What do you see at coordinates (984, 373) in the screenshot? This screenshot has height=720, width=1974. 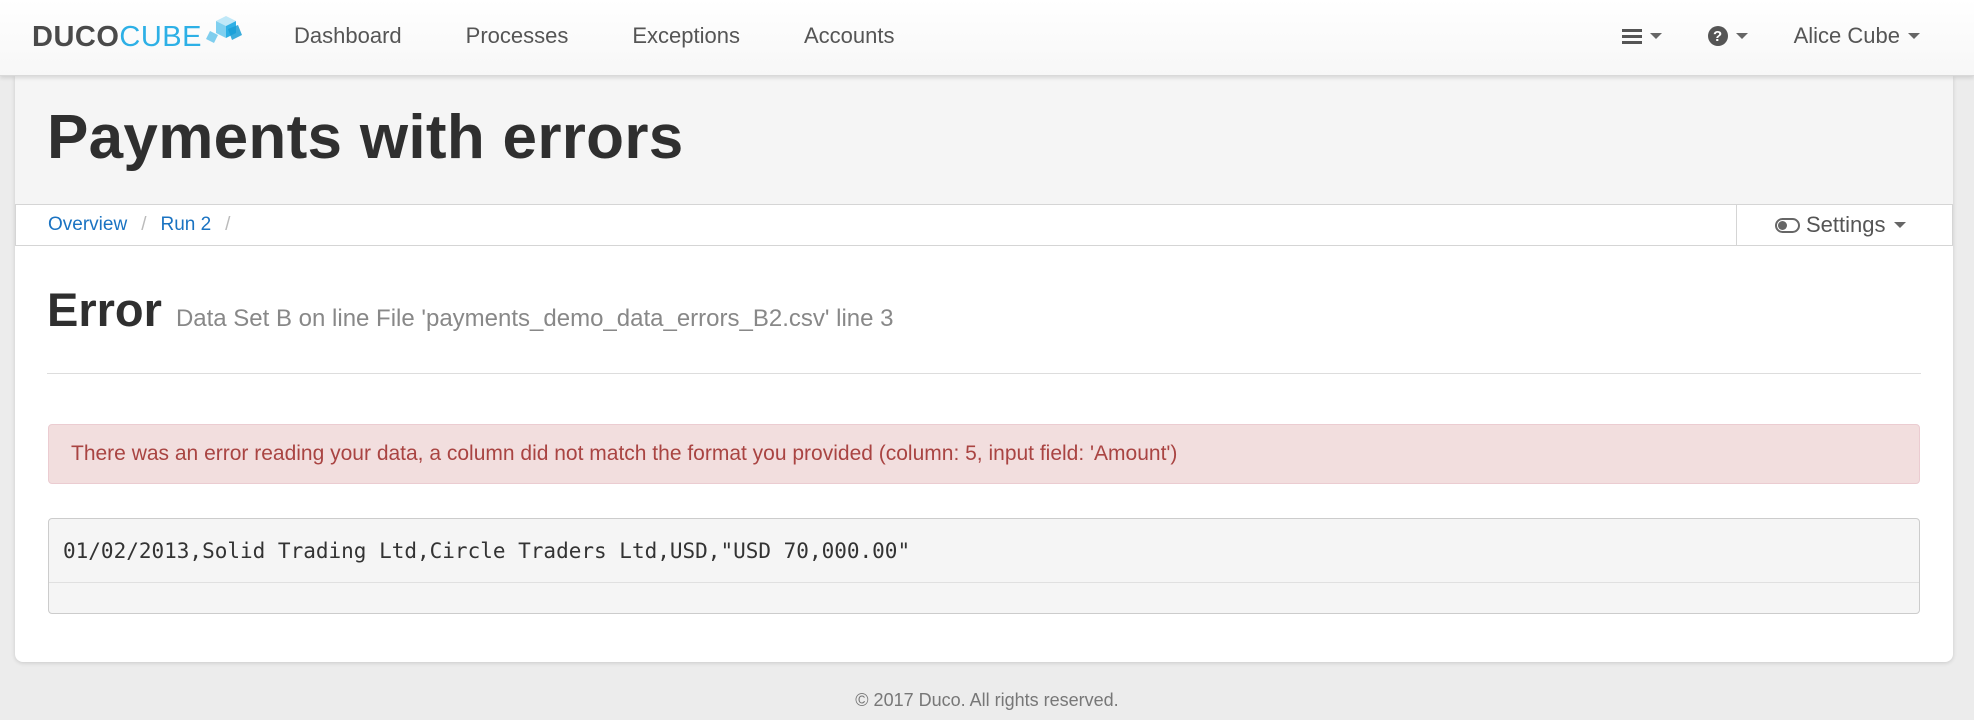 I see `divider` at bounding box center [984, 373].